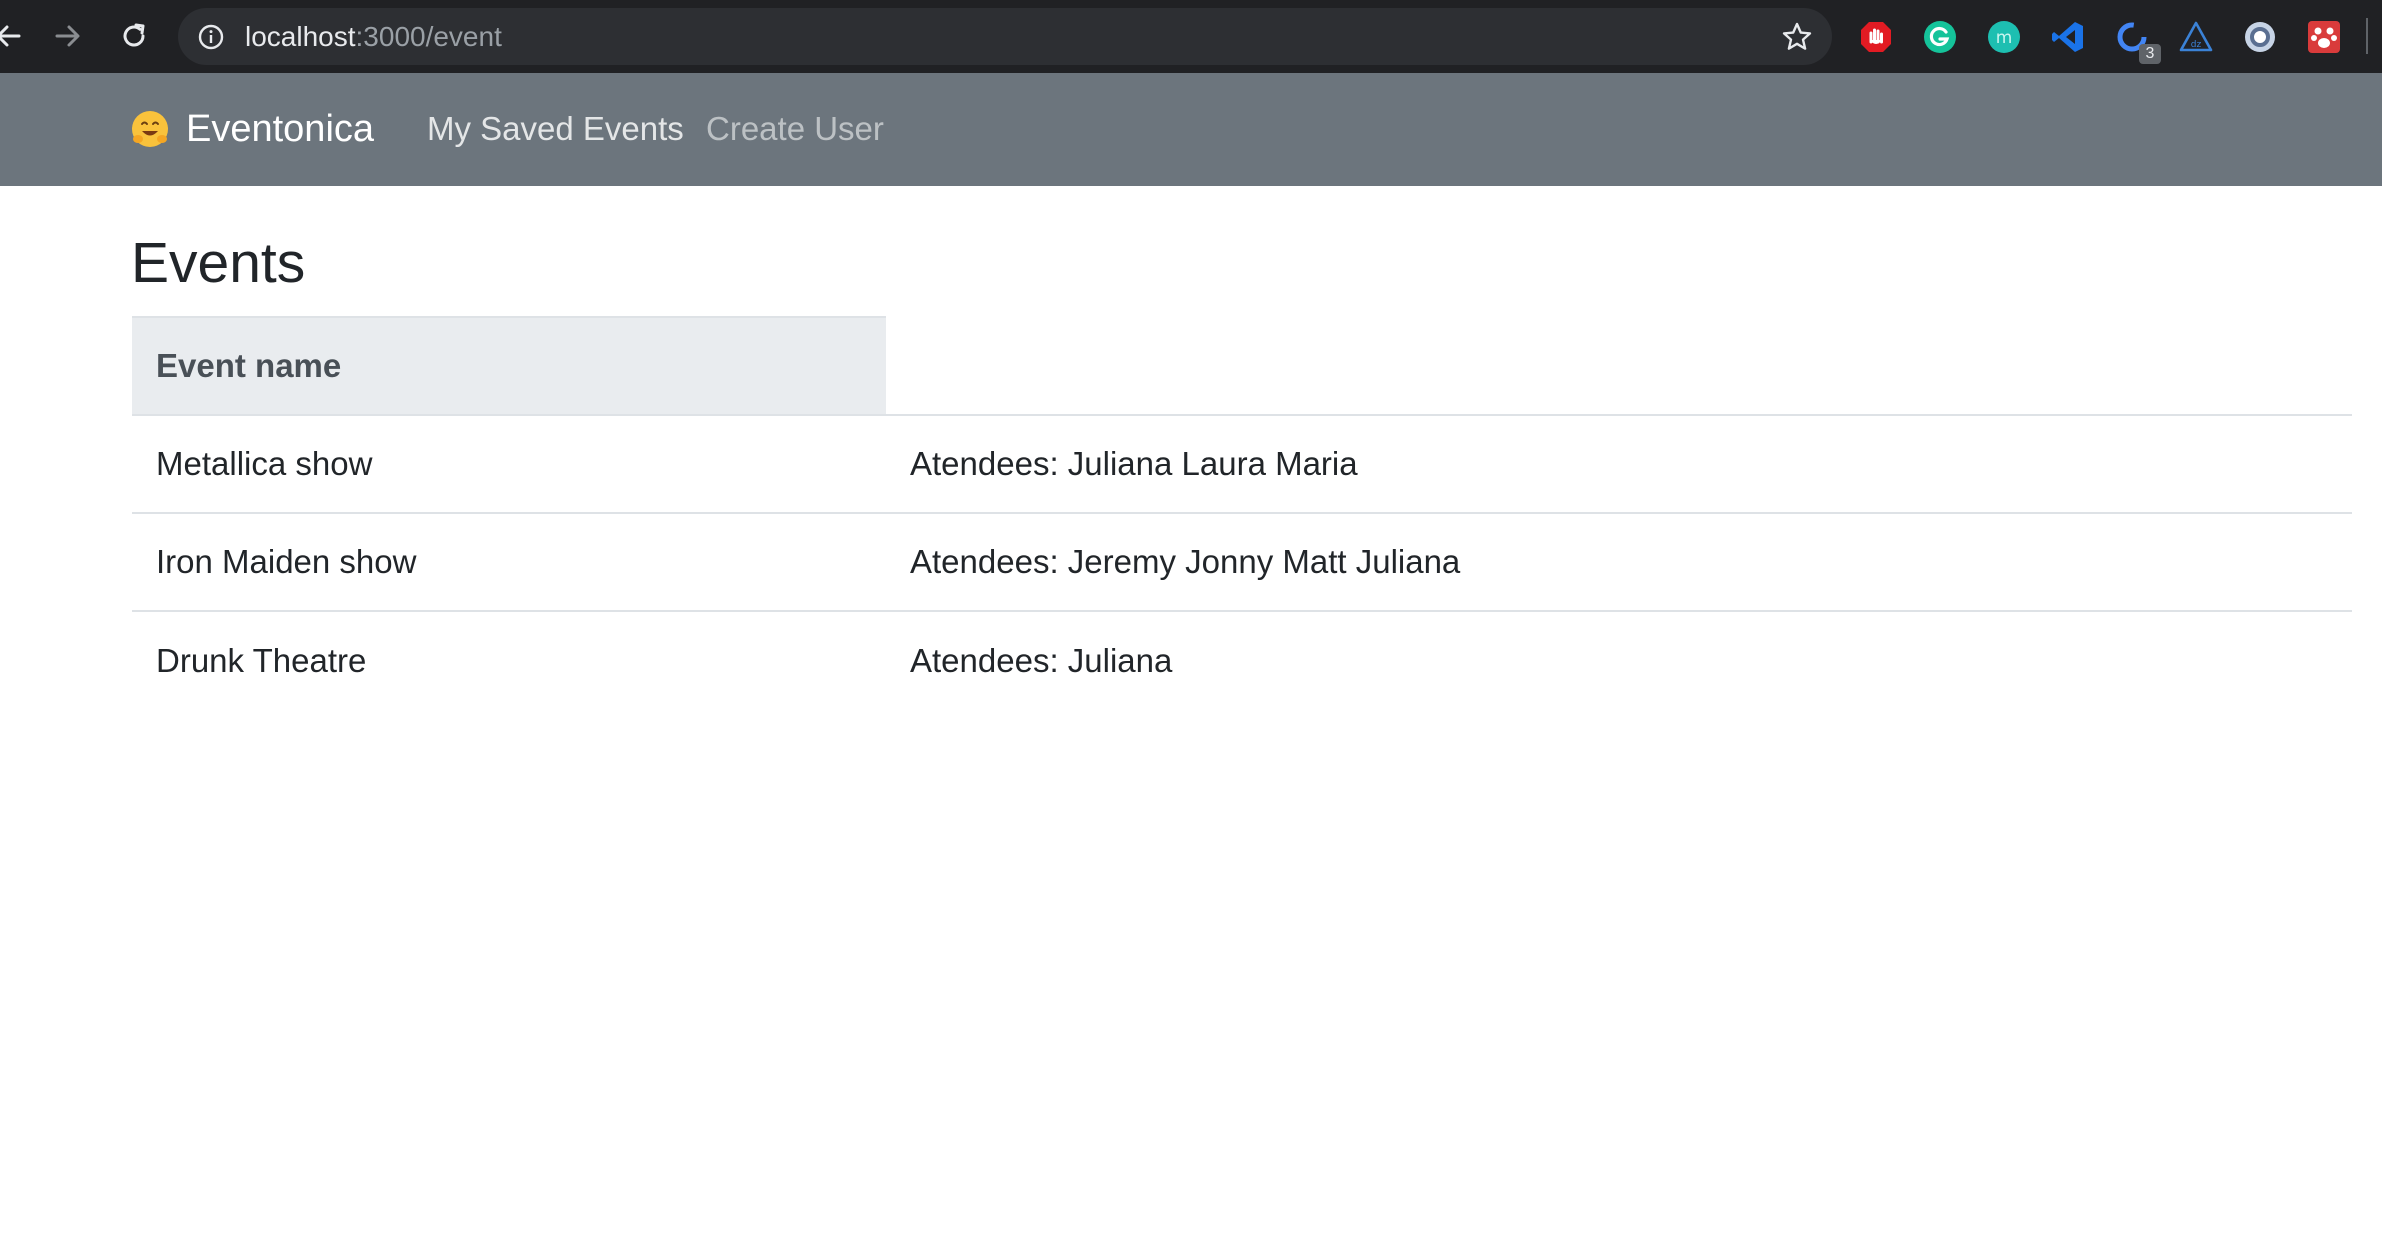  Describe the element at coordinates (68, 36) in the screenshot. I see `forward-arrow-icon` at that location.